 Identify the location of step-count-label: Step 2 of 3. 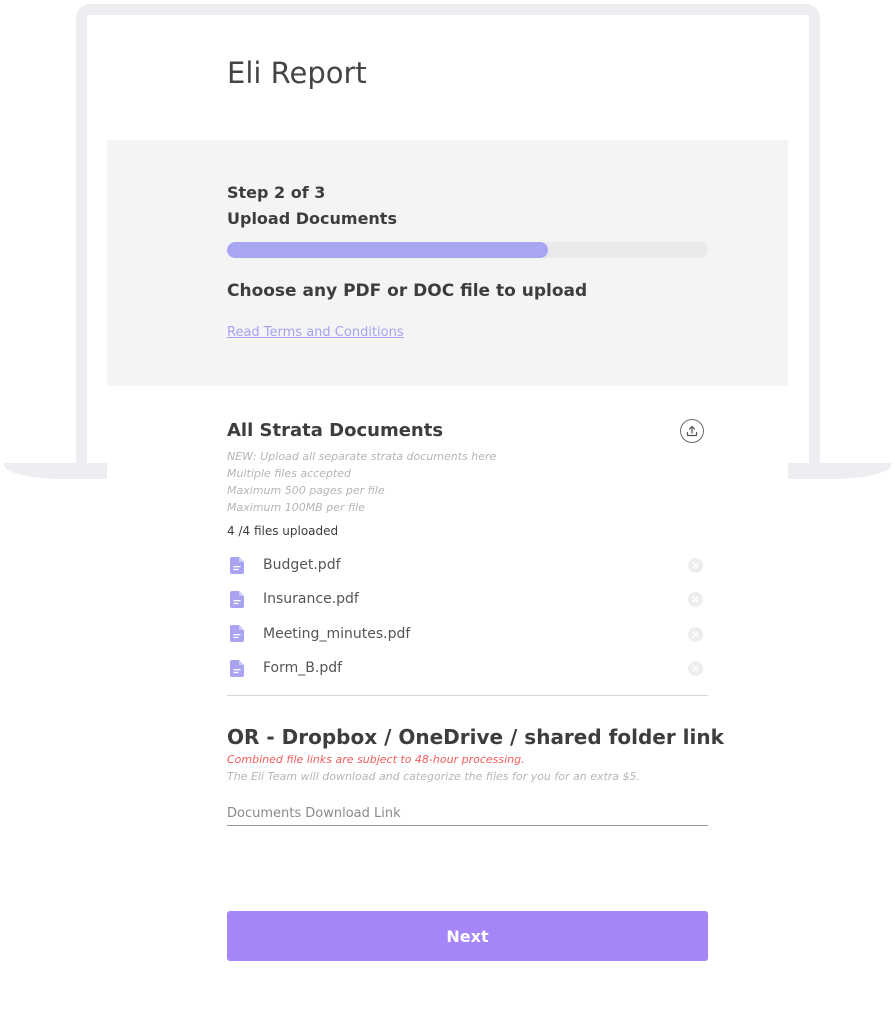
(276, 192).